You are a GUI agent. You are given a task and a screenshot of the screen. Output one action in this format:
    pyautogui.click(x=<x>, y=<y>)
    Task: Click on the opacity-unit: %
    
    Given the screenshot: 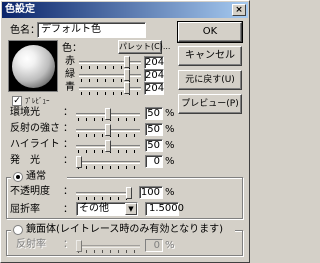 What is the action you would take?
    pyautogui.click(x=170, y=192)
    